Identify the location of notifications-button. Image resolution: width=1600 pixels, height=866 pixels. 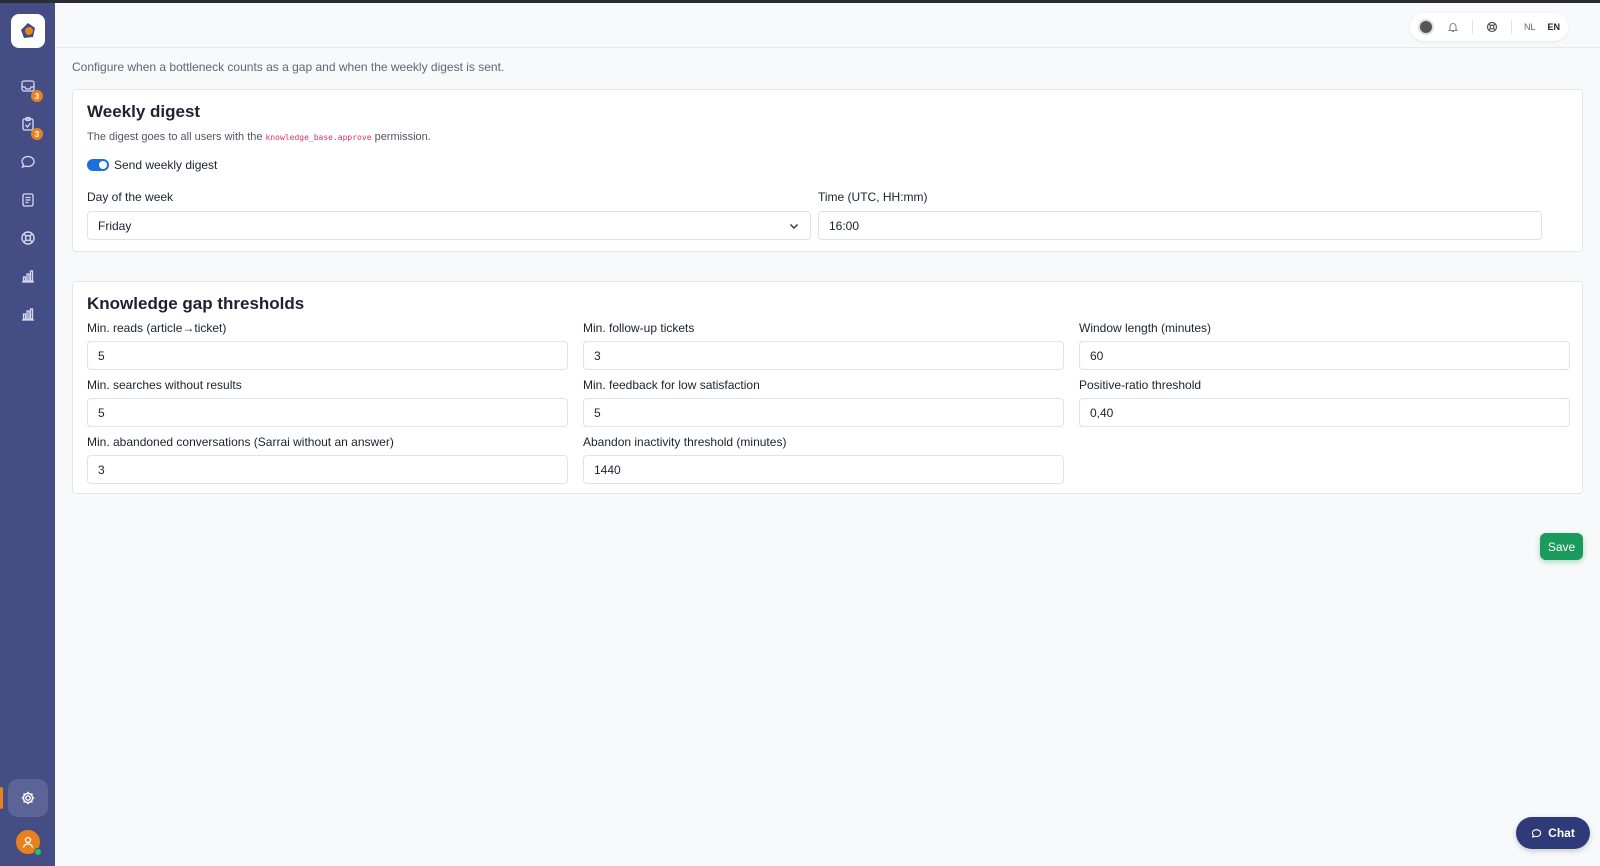
(1453, 27).